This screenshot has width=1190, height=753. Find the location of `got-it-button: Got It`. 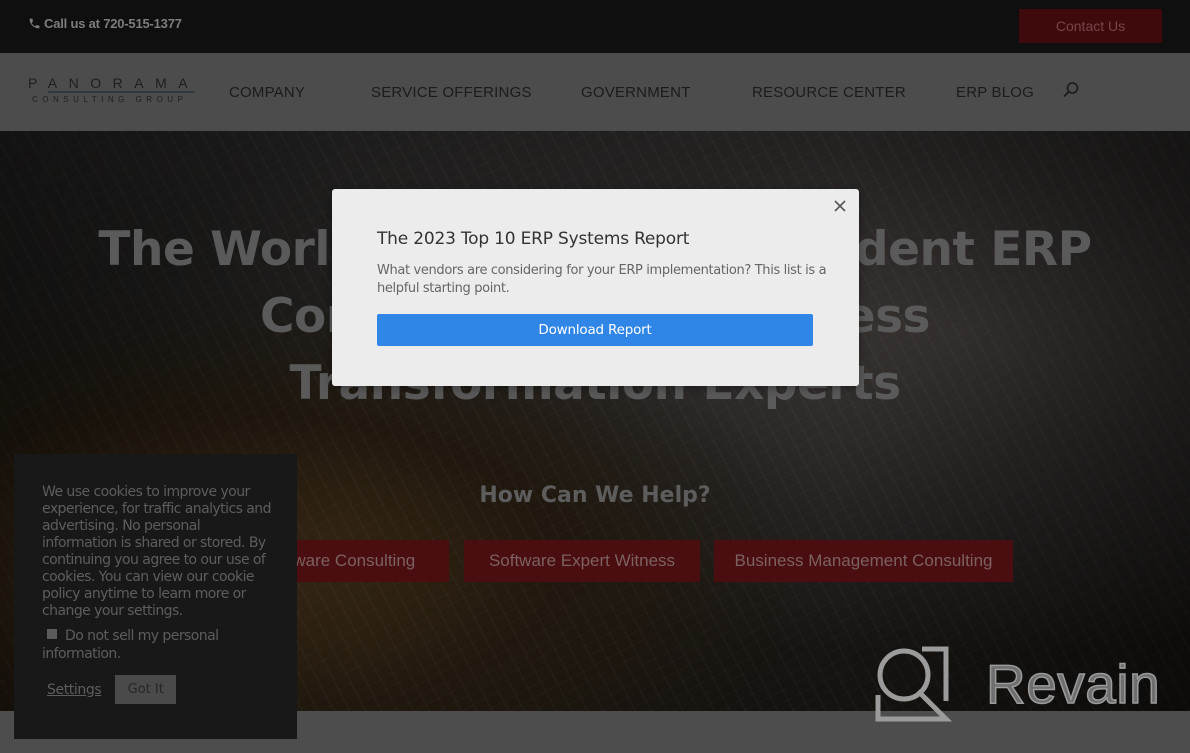

got-it-button: Got It is located at coordinates (146, 689).